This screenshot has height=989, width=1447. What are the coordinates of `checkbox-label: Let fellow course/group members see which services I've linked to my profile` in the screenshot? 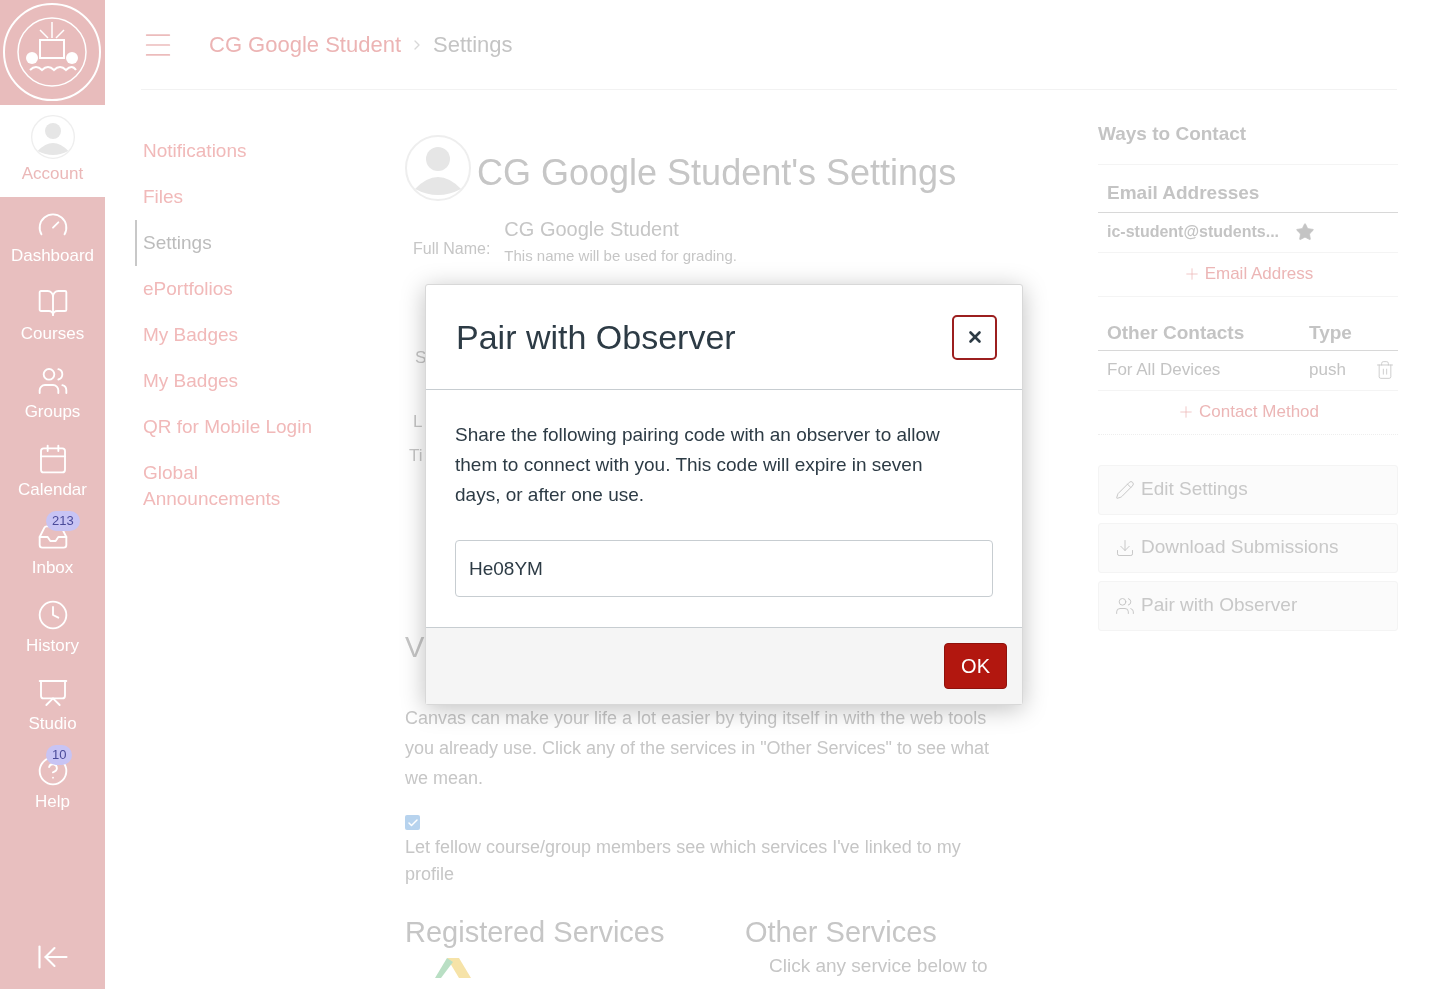 It's located at (683, 861).